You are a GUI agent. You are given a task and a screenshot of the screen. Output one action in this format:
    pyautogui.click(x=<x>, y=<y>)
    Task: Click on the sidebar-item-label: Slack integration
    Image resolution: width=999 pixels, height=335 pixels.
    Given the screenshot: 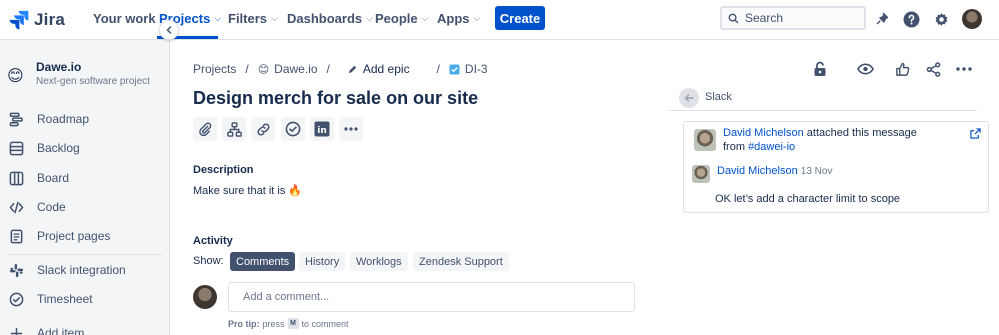 What is the action you would take?
    pyautogui.click(x=81, y=270)
    